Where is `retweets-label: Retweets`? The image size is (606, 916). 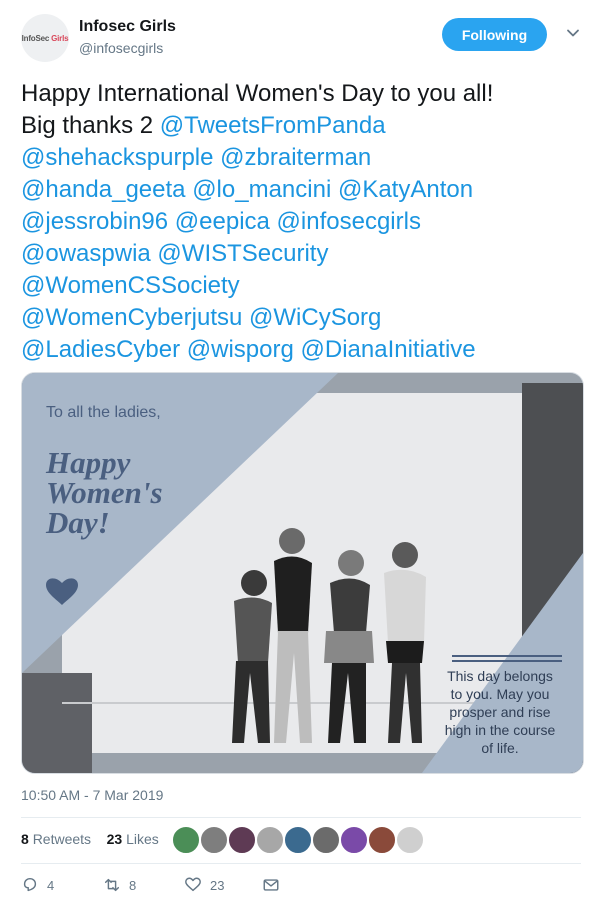
retweets-label: Retweets is located at coordinates (62, 839).